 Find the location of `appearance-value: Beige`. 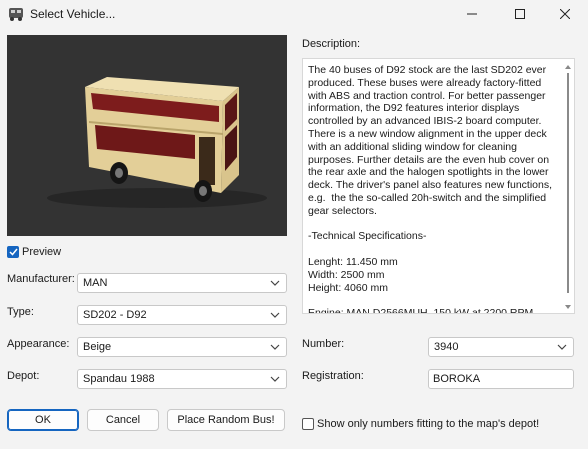

appearance-value: Beige is located at coordinates (97, 347).